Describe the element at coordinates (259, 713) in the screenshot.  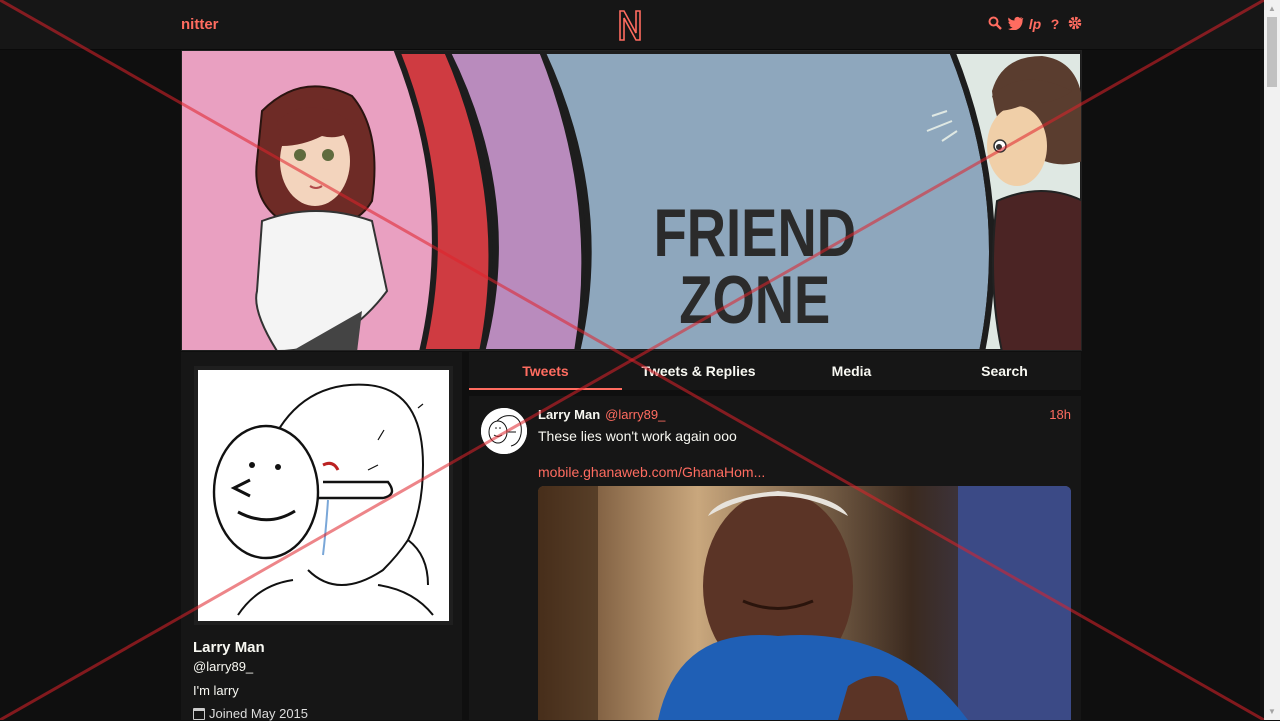
I see `profile-joined-text: Joined May 2015` at that location.